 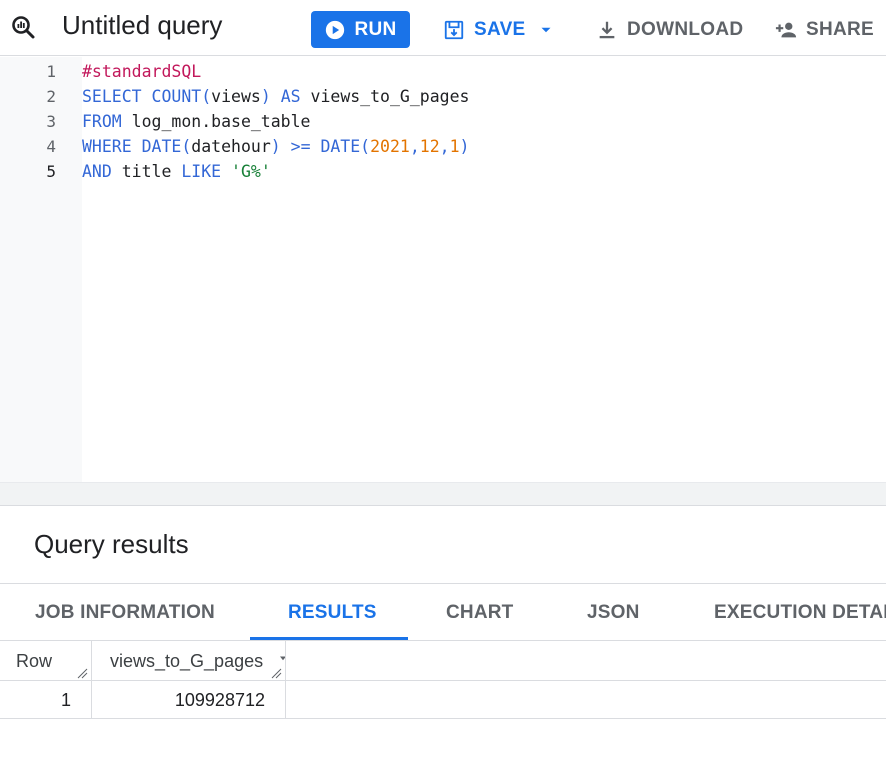 What do you see at coordinates (51, 71) in the screenshot?
I see `line-number: 1` at bounding box center [51, 71].